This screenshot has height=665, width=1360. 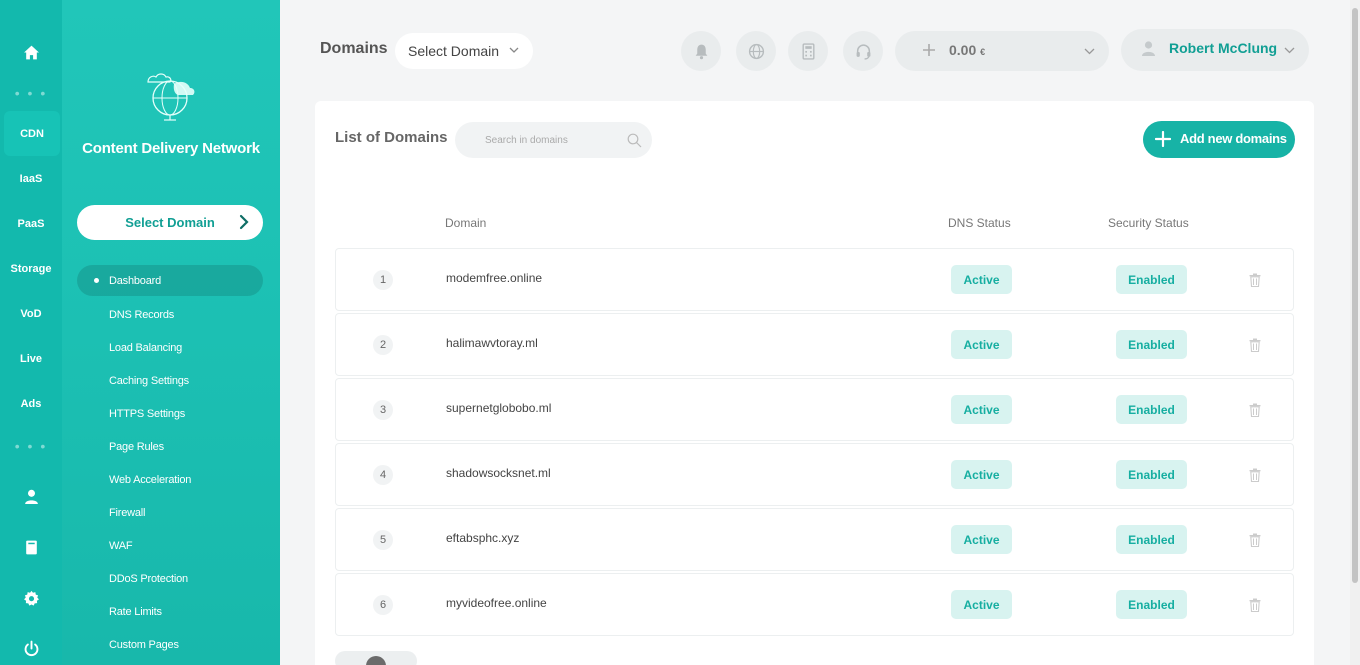 I want to click on notifications-button, so click(x=701, y=51).